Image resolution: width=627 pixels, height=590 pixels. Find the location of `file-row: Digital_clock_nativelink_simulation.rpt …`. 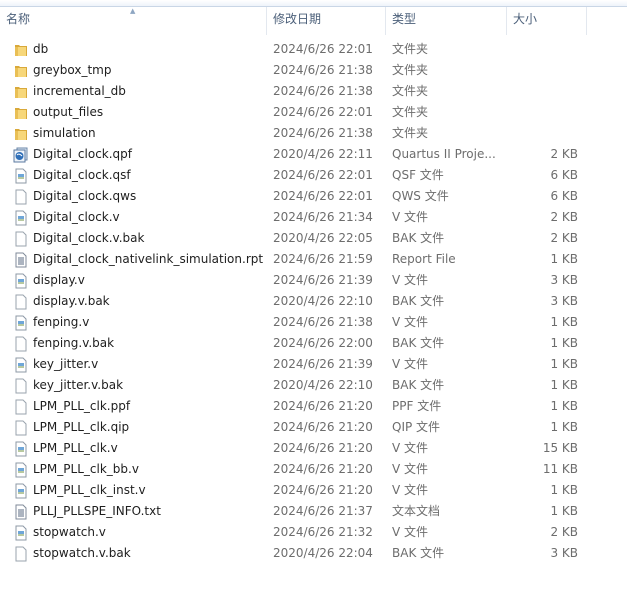

file-row: Digital_clock_nativelink_simulation.rpt … is located at coordinates (313, 259).